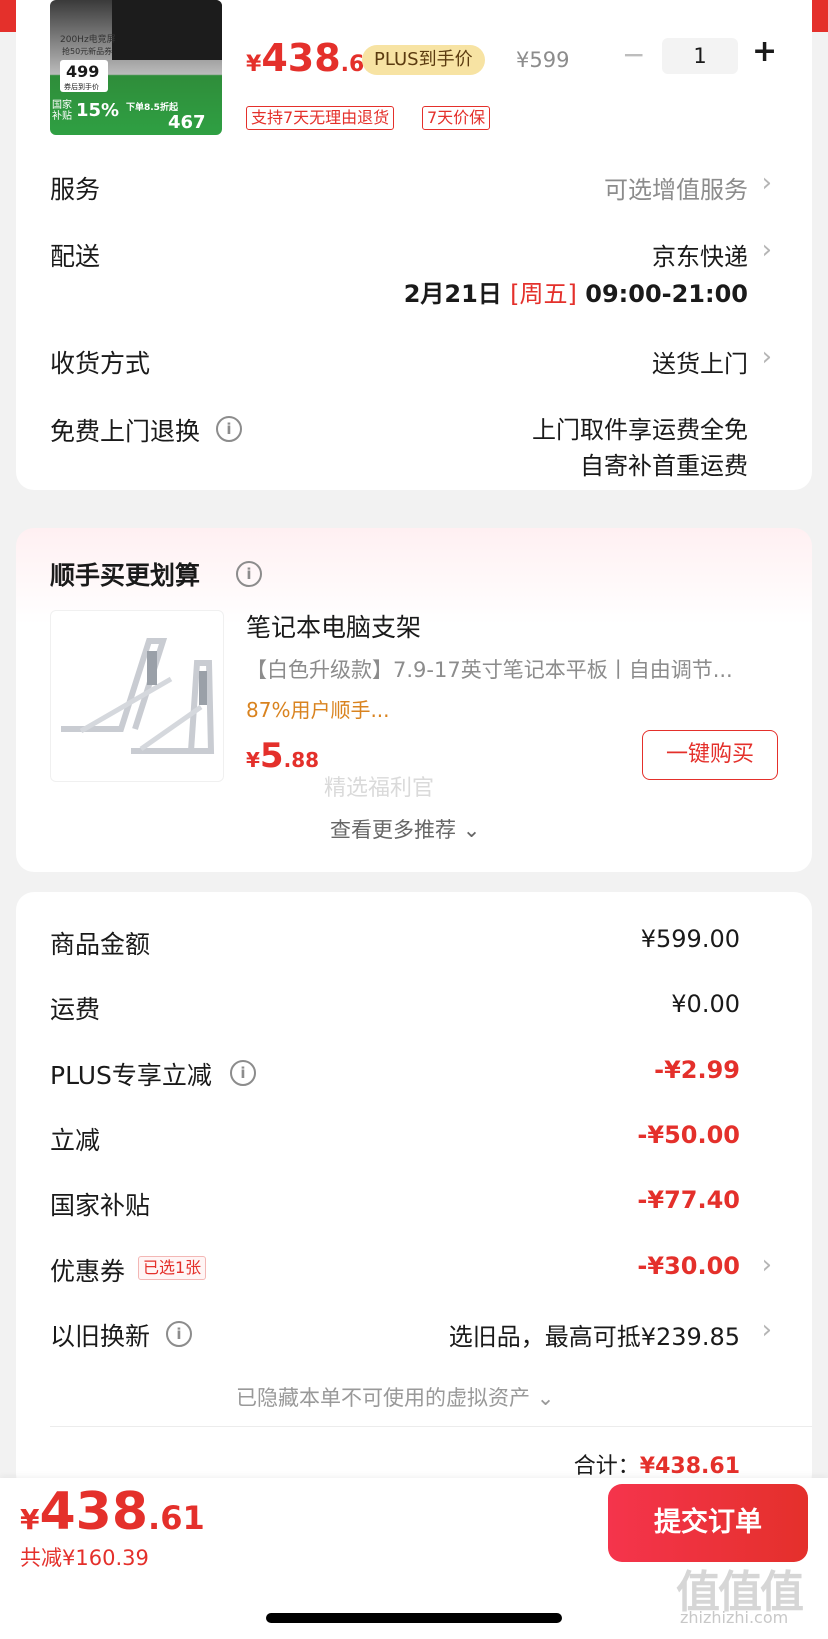 The width and height of the screenshot is (828, 1639). I want to click on thumb-price-box: 499 券后到手价, so click(84, 76).